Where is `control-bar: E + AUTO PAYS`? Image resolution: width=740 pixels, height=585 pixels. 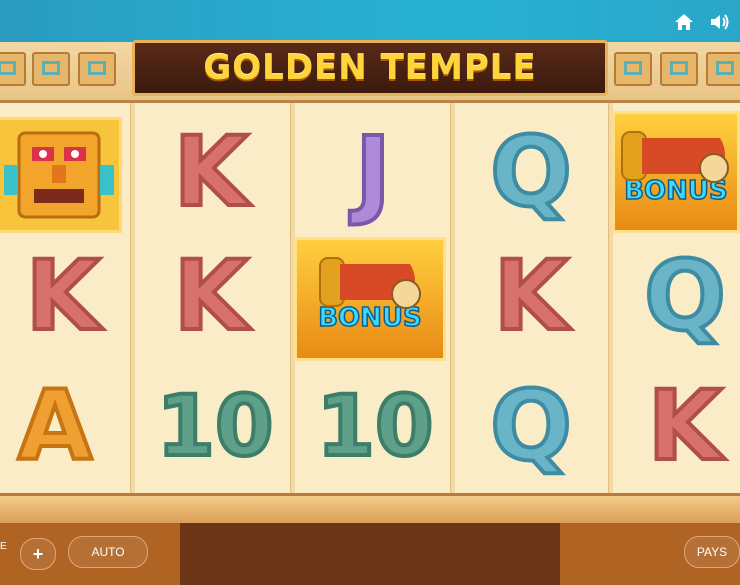
control-bar: E + AUTO PAYS is located at coordinates (370, 554).